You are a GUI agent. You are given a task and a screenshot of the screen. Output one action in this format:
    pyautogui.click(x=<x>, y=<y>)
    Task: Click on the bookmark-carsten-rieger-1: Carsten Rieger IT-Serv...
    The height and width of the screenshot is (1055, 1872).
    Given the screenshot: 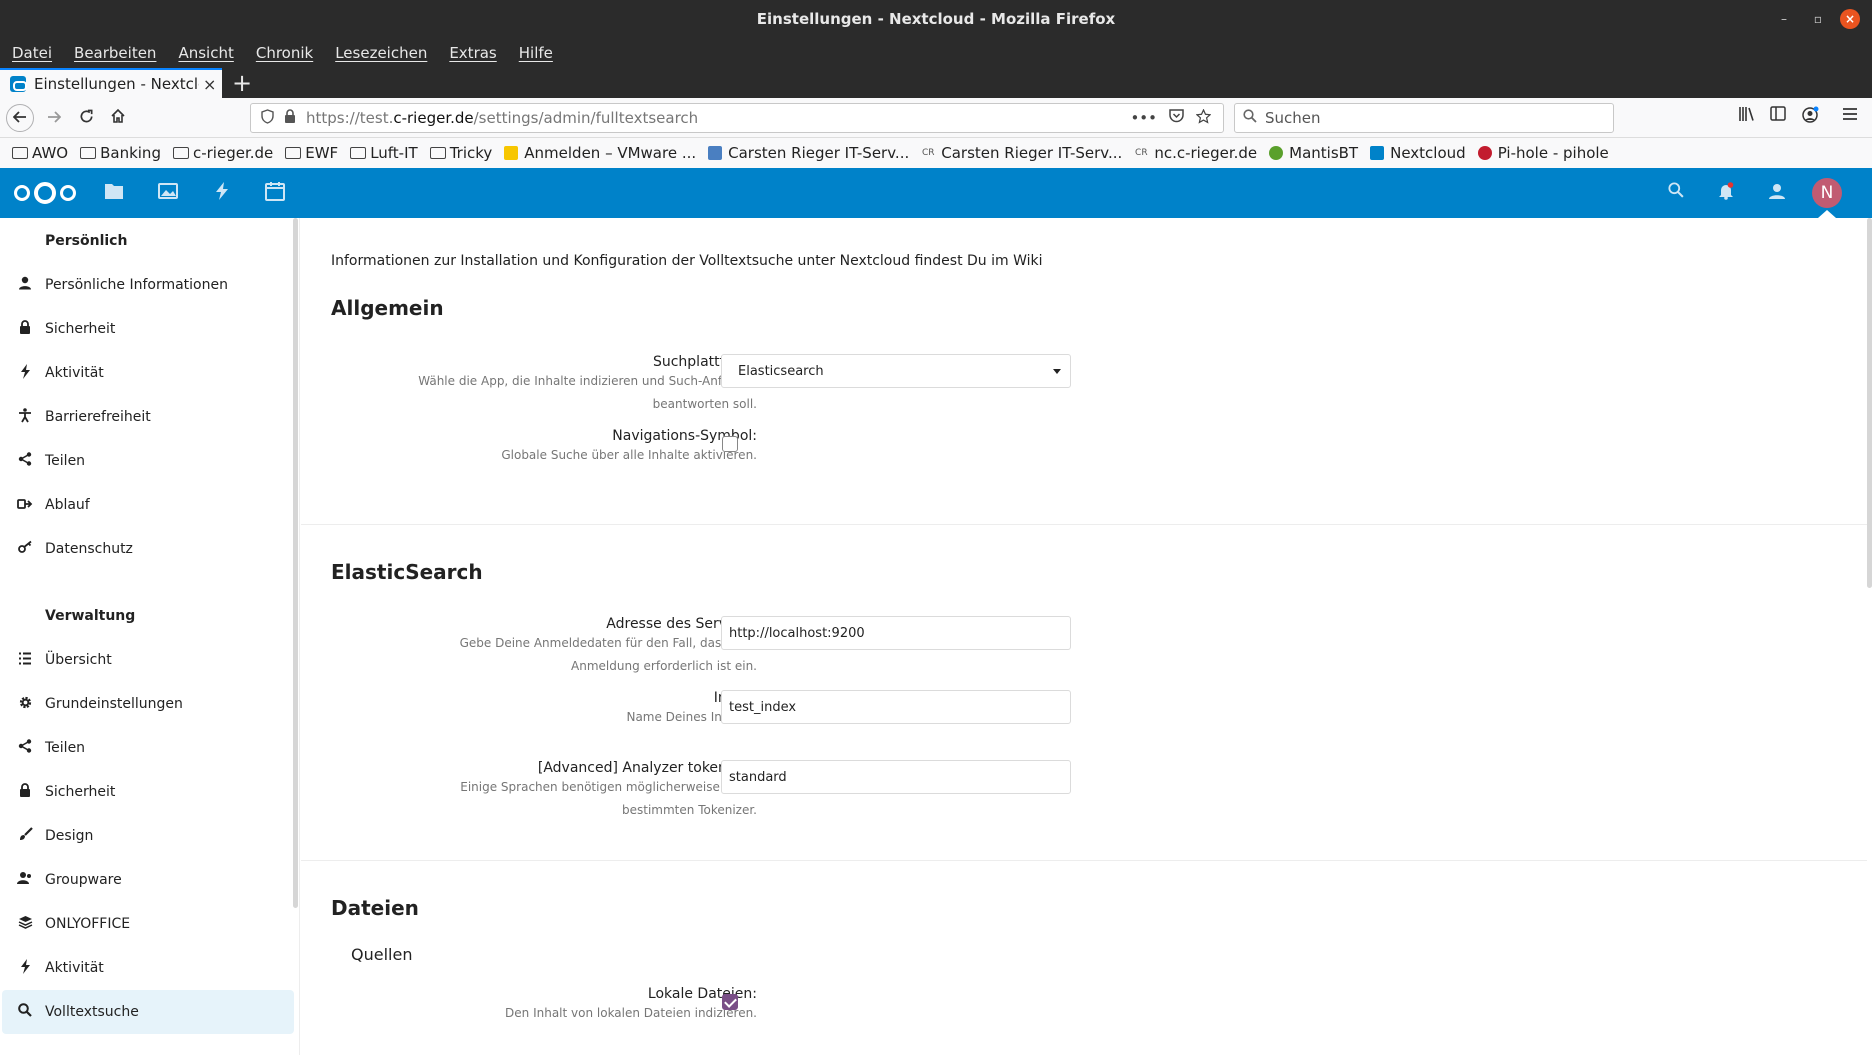 What is the action you would take?
    pyautogui.click(x=808, y=153)
    